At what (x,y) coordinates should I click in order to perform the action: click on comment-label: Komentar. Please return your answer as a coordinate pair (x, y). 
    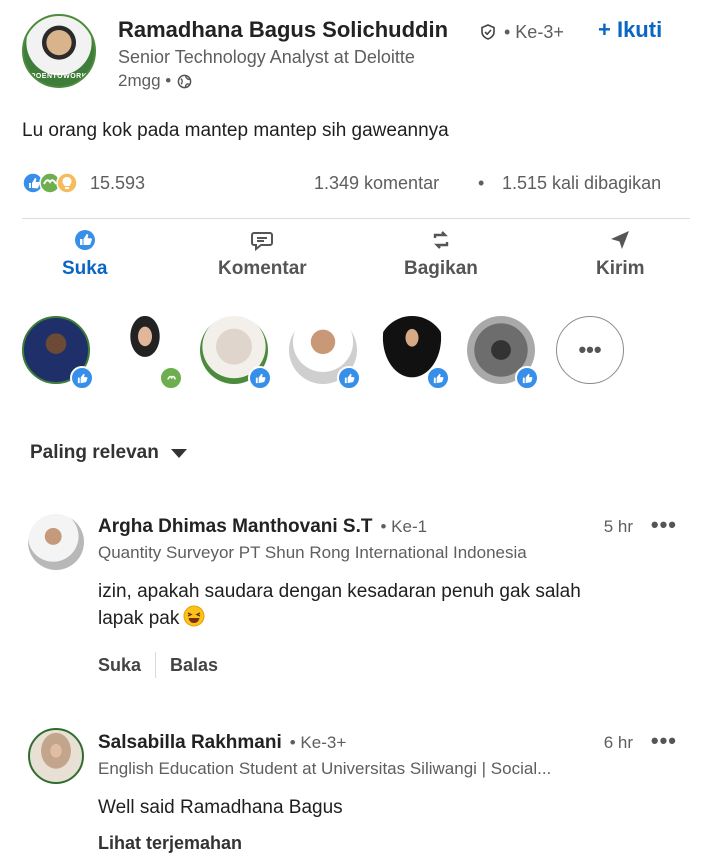
    Looking at the image, I should click on (262, 268).